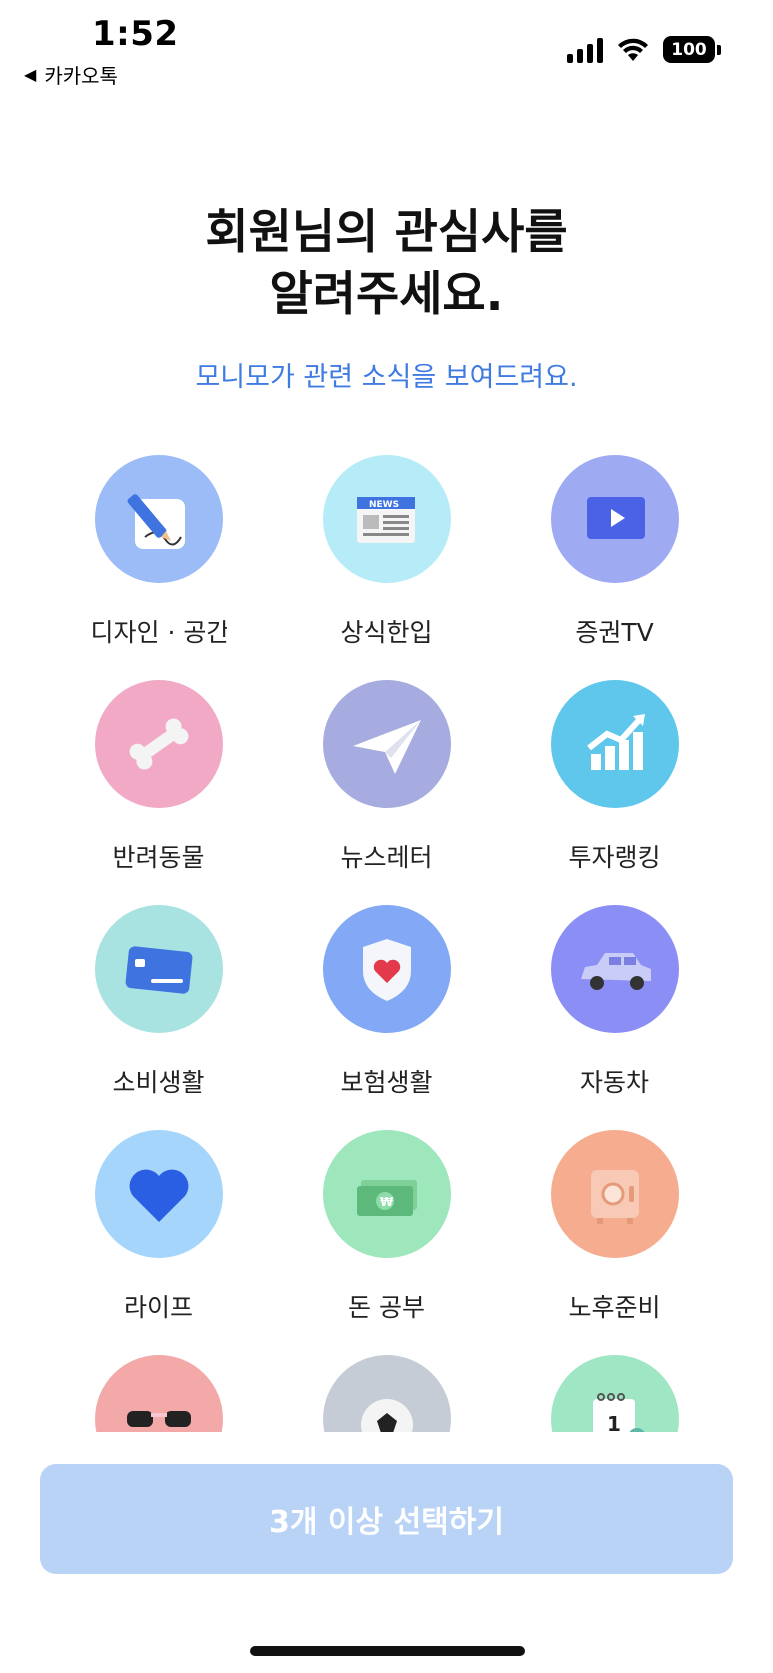  Describe the element at coordinates (386, 1082) in the screenshot. I see `interest-label: 보험생활` at that location.